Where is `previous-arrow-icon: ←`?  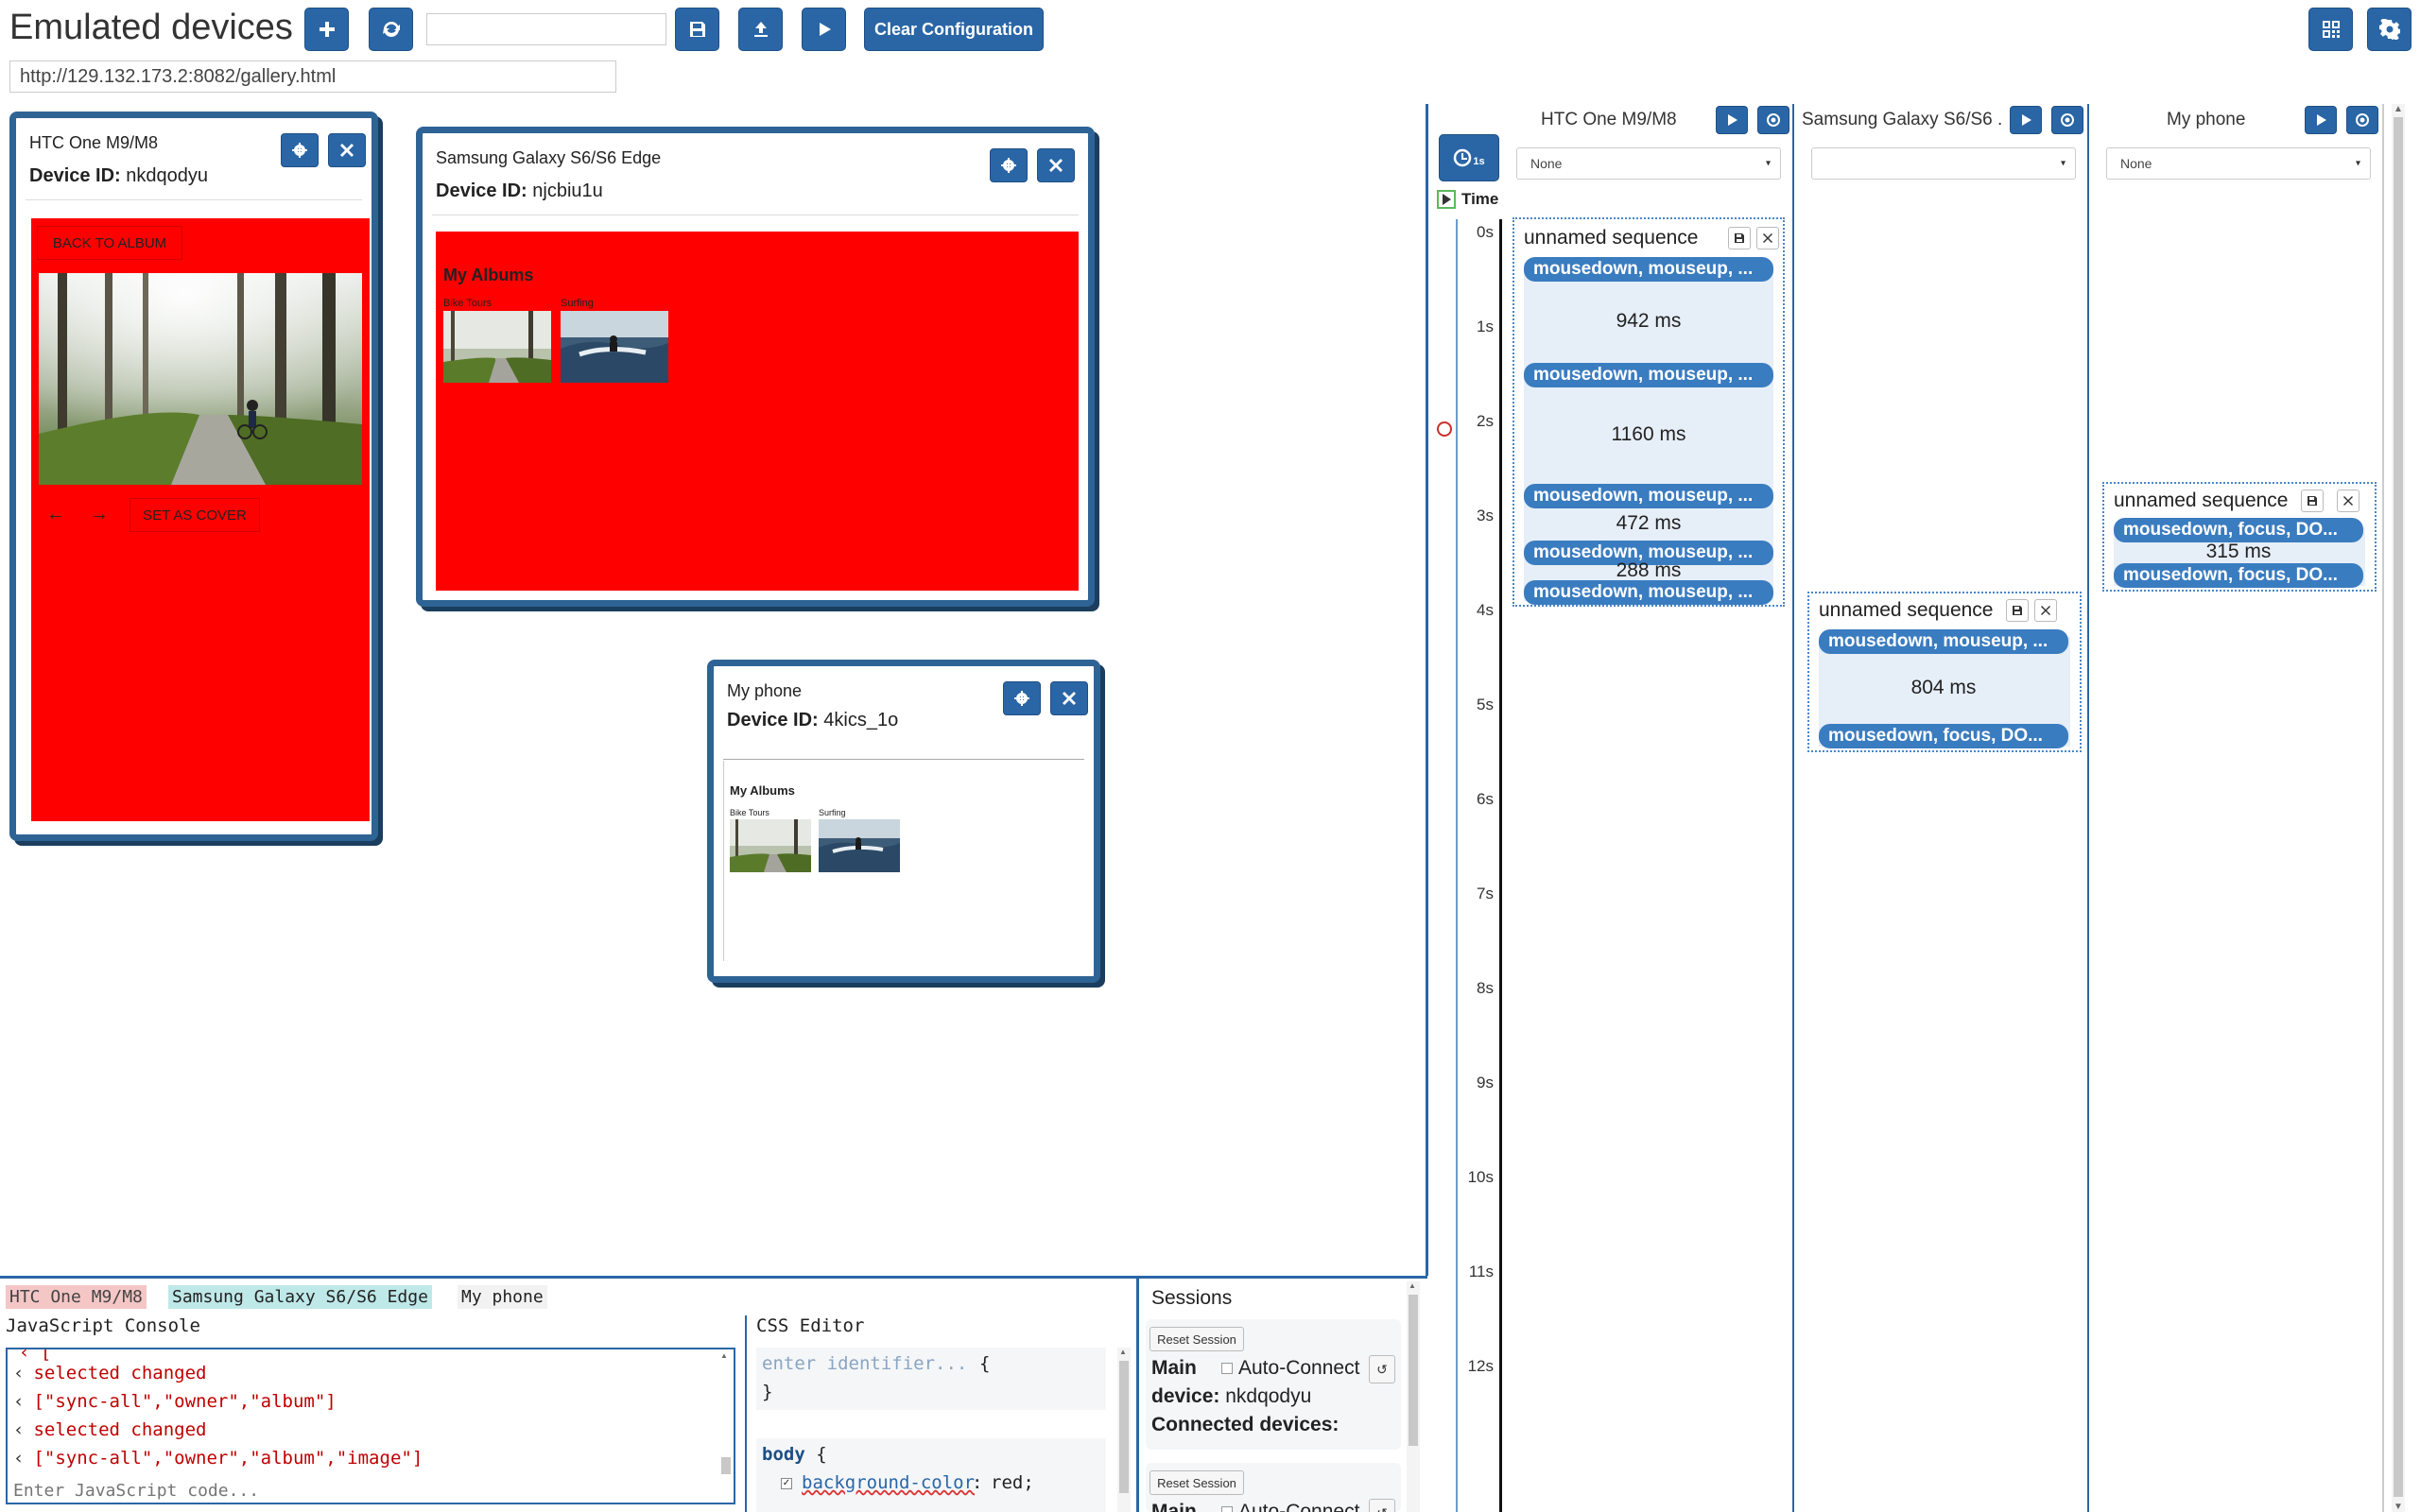 previous-arrow-icon: ← is located at coordinates (55, 514).